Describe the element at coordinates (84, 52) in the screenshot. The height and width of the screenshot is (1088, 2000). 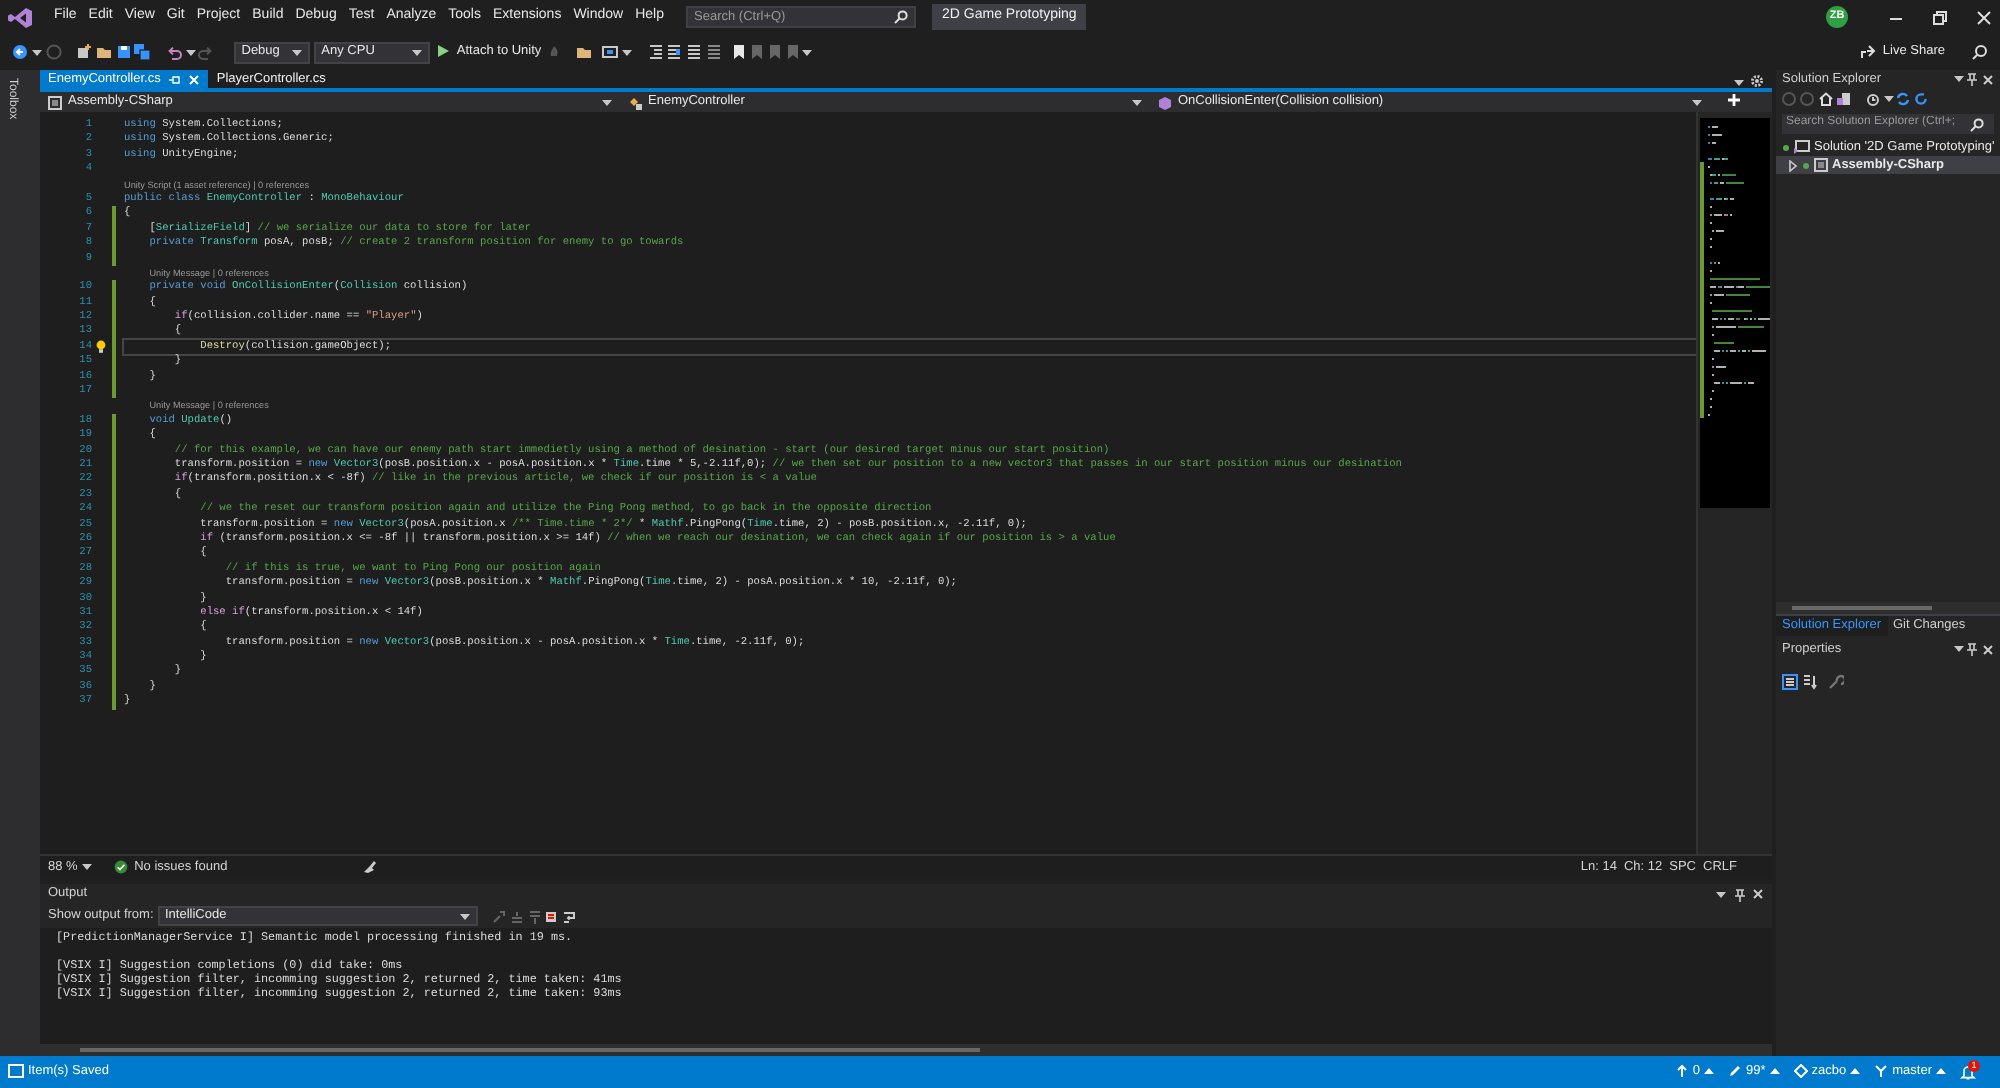
I see `new-item-icon` at that location.